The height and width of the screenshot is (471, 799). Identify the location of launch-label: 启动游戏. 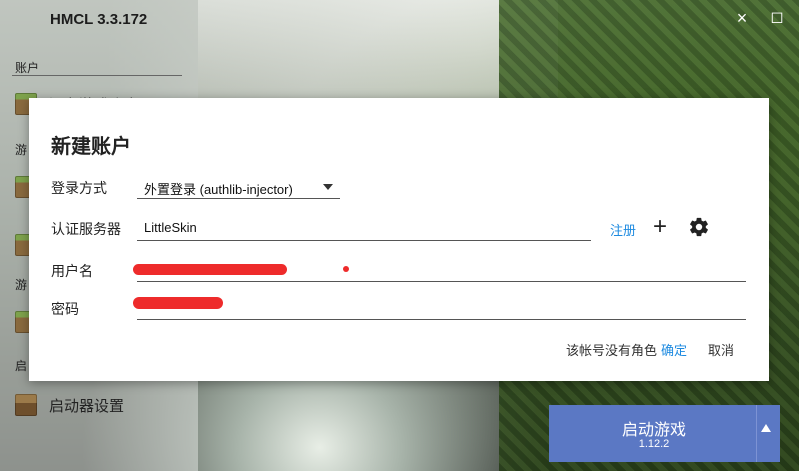
(653, 430).